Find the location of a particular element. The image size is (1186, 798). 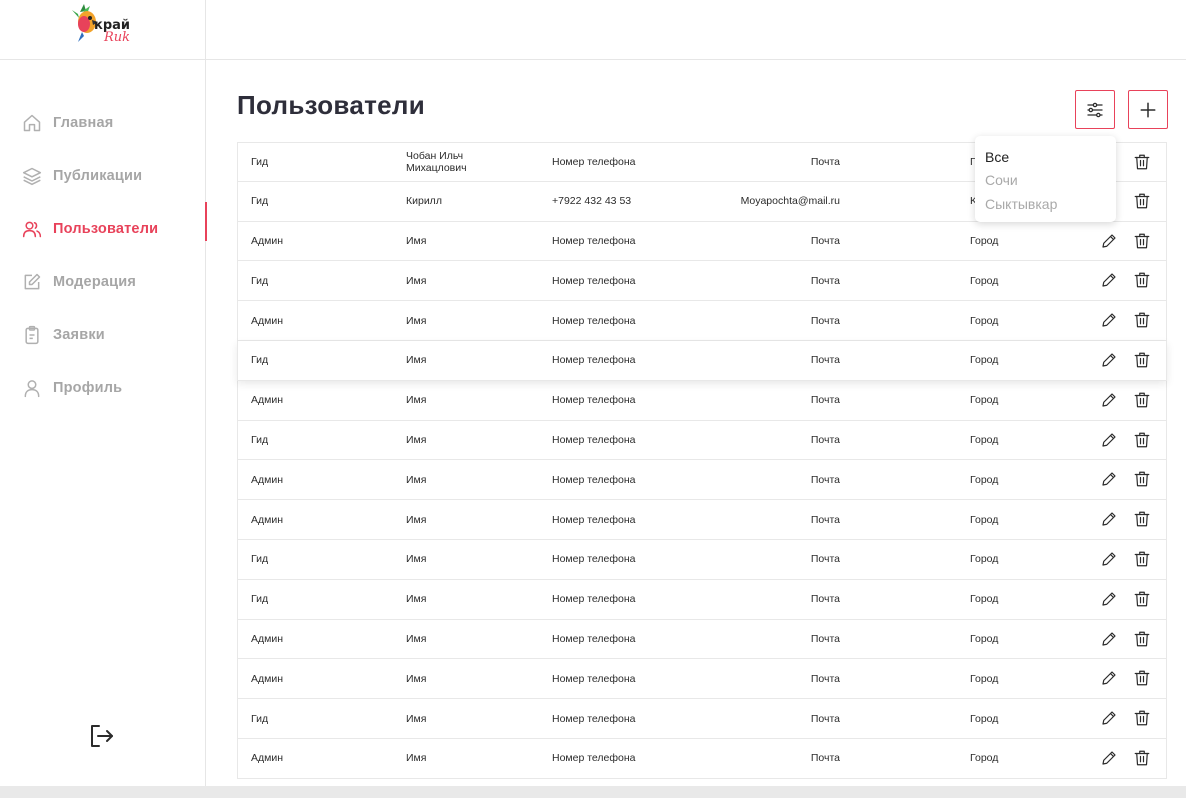

logout-button is located at coordinates (102, 736).